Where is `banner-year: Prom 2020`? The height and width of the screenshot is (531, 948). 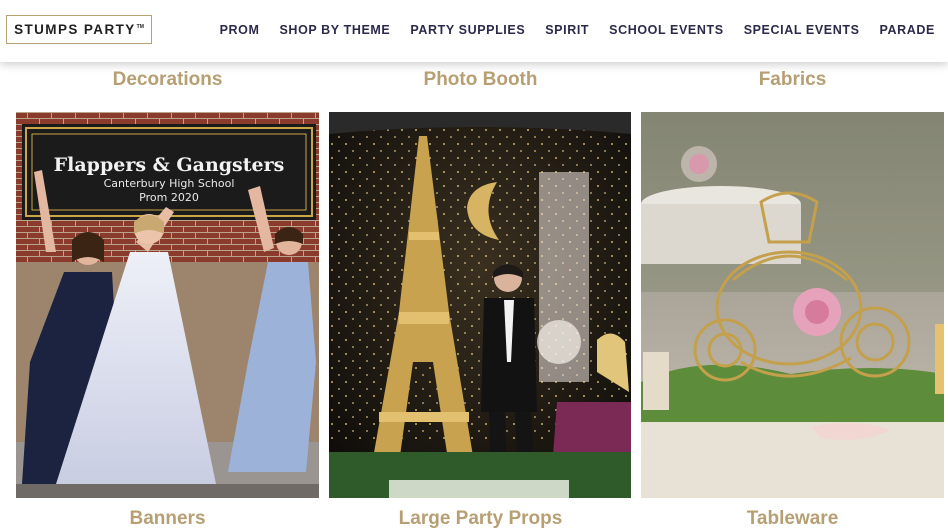
banner-year: Prom 2020 is located at coordinates (169, 197).